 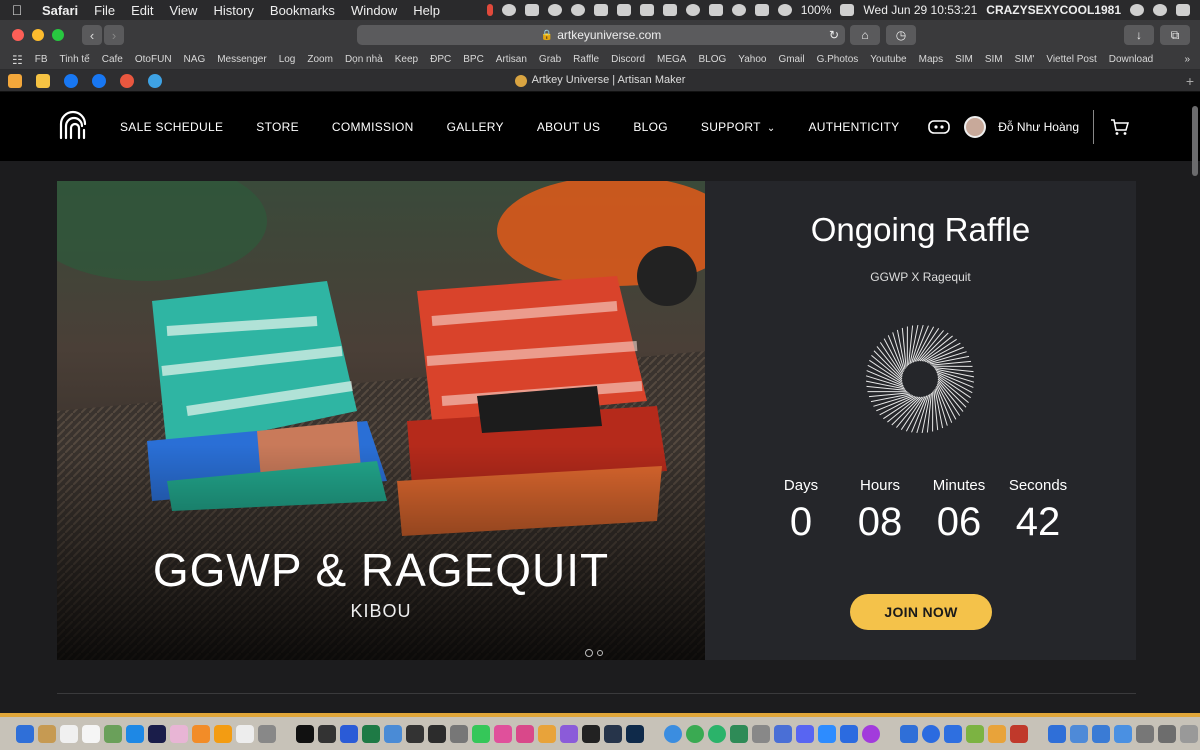 What do you see at coordinates (475, 127) in the screenshot?
I see `nav-gallery: GALLERY` at bounding box center [475, 127].